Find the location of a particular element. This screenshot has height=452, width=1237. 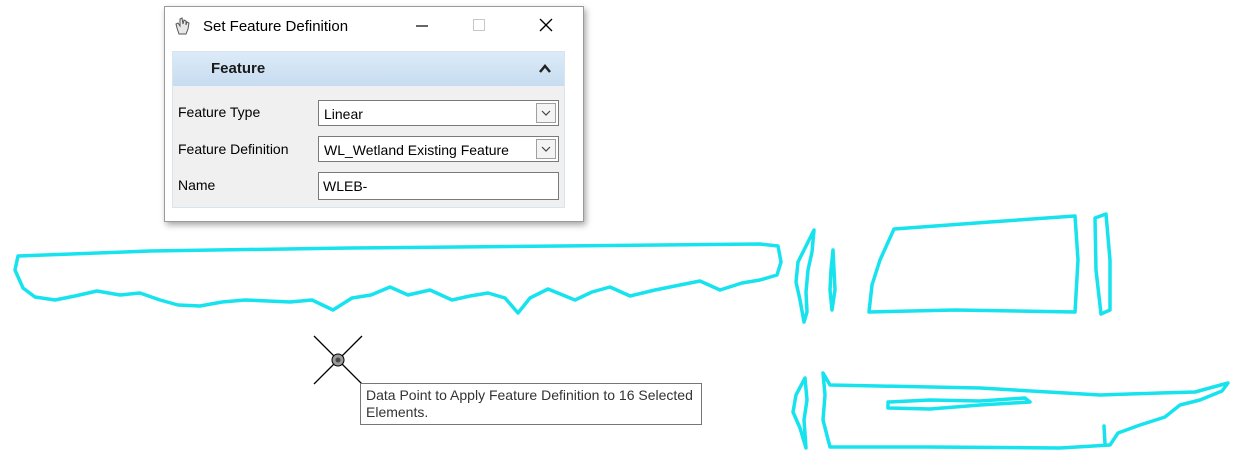

feature-definition-label: Feature Definition is located at coordinates (233, 149).